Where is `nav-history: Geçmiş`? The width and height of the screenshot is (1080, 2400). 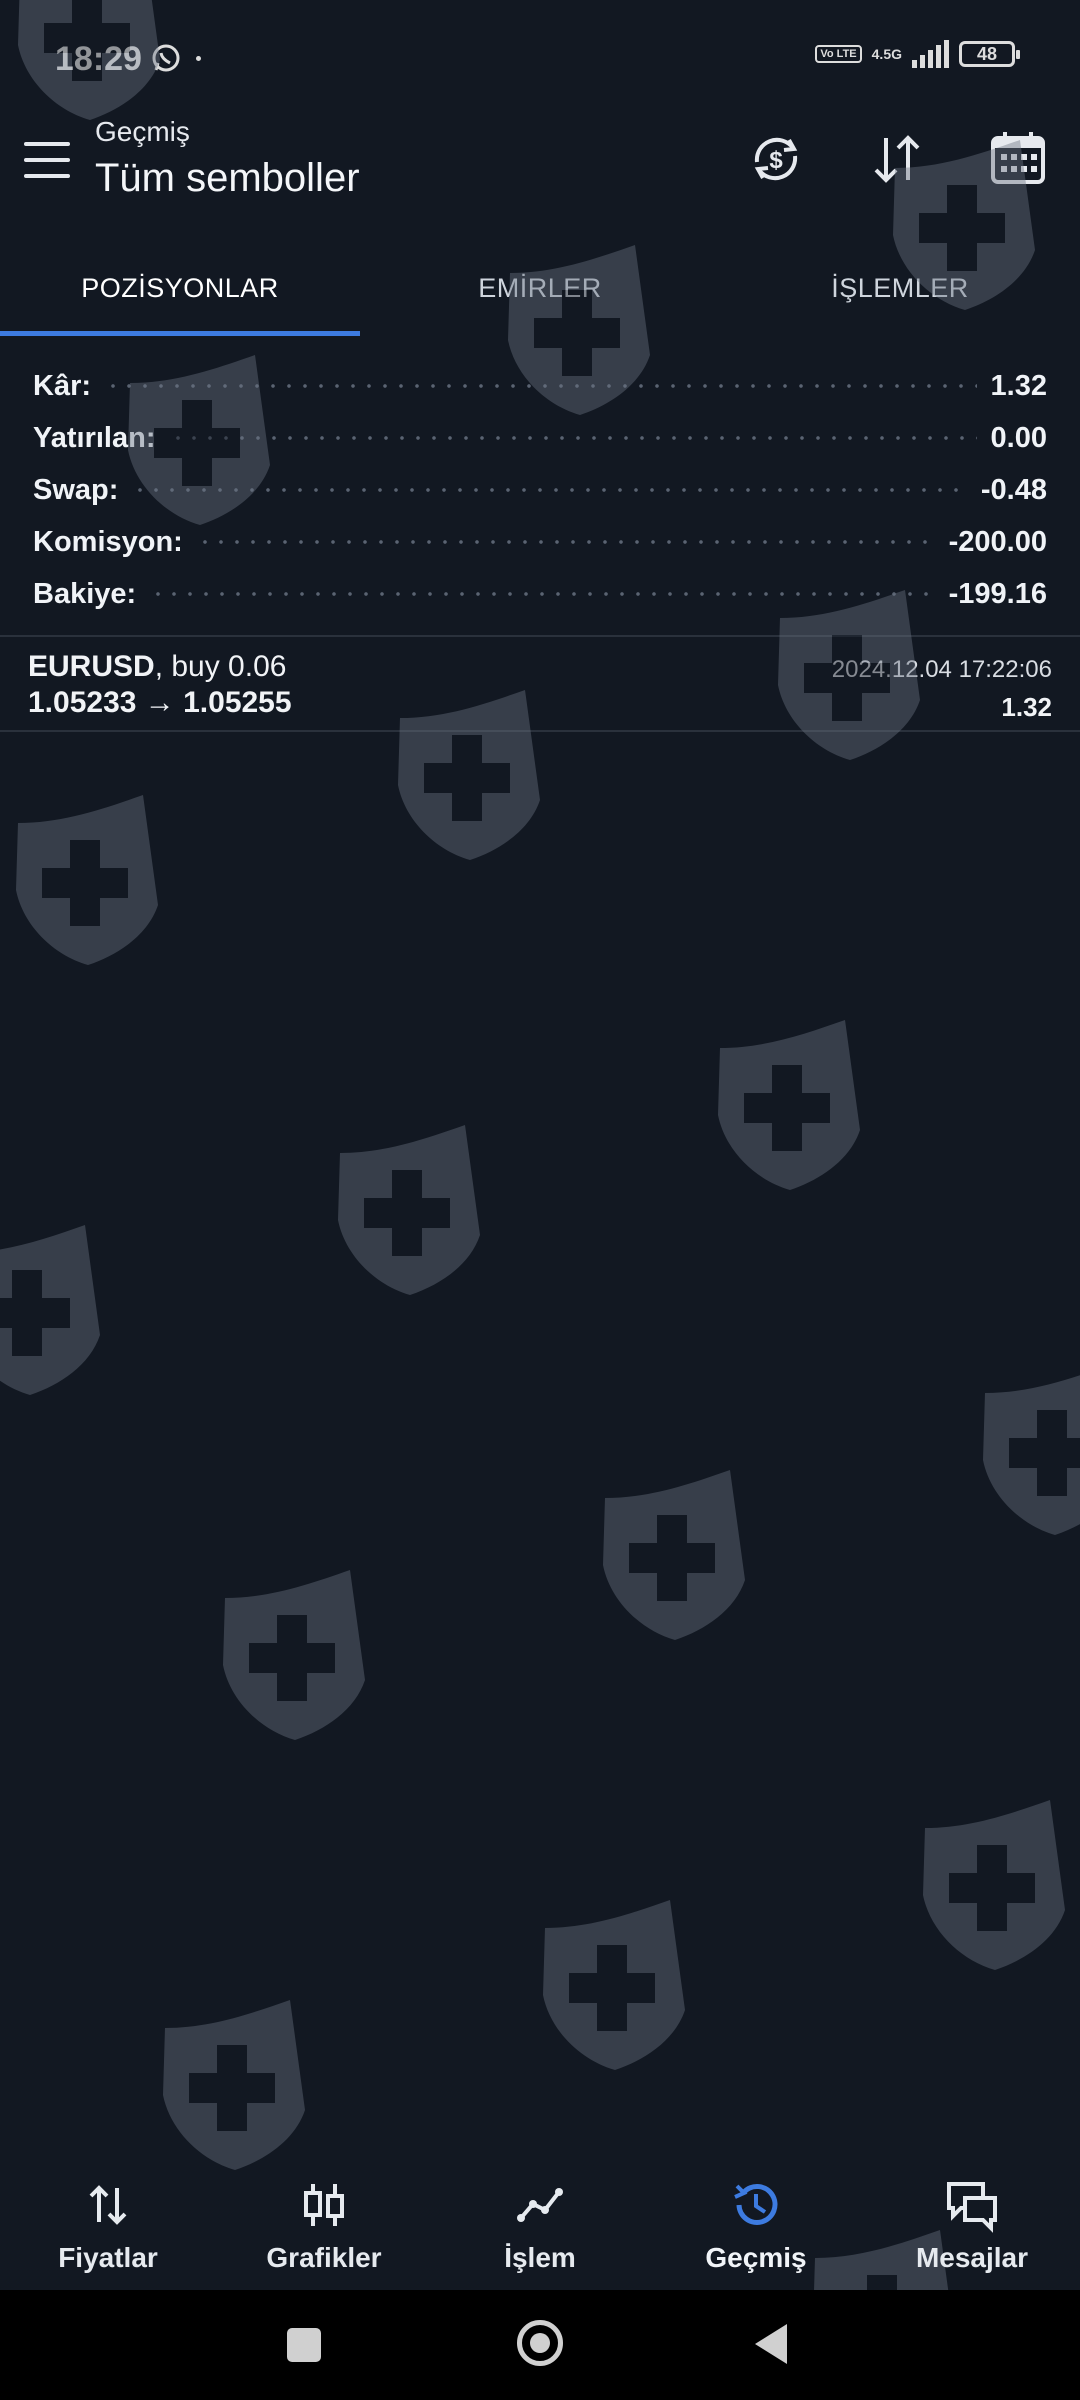 nav-history: Geçmiş is located at coordinates (756, 2225).